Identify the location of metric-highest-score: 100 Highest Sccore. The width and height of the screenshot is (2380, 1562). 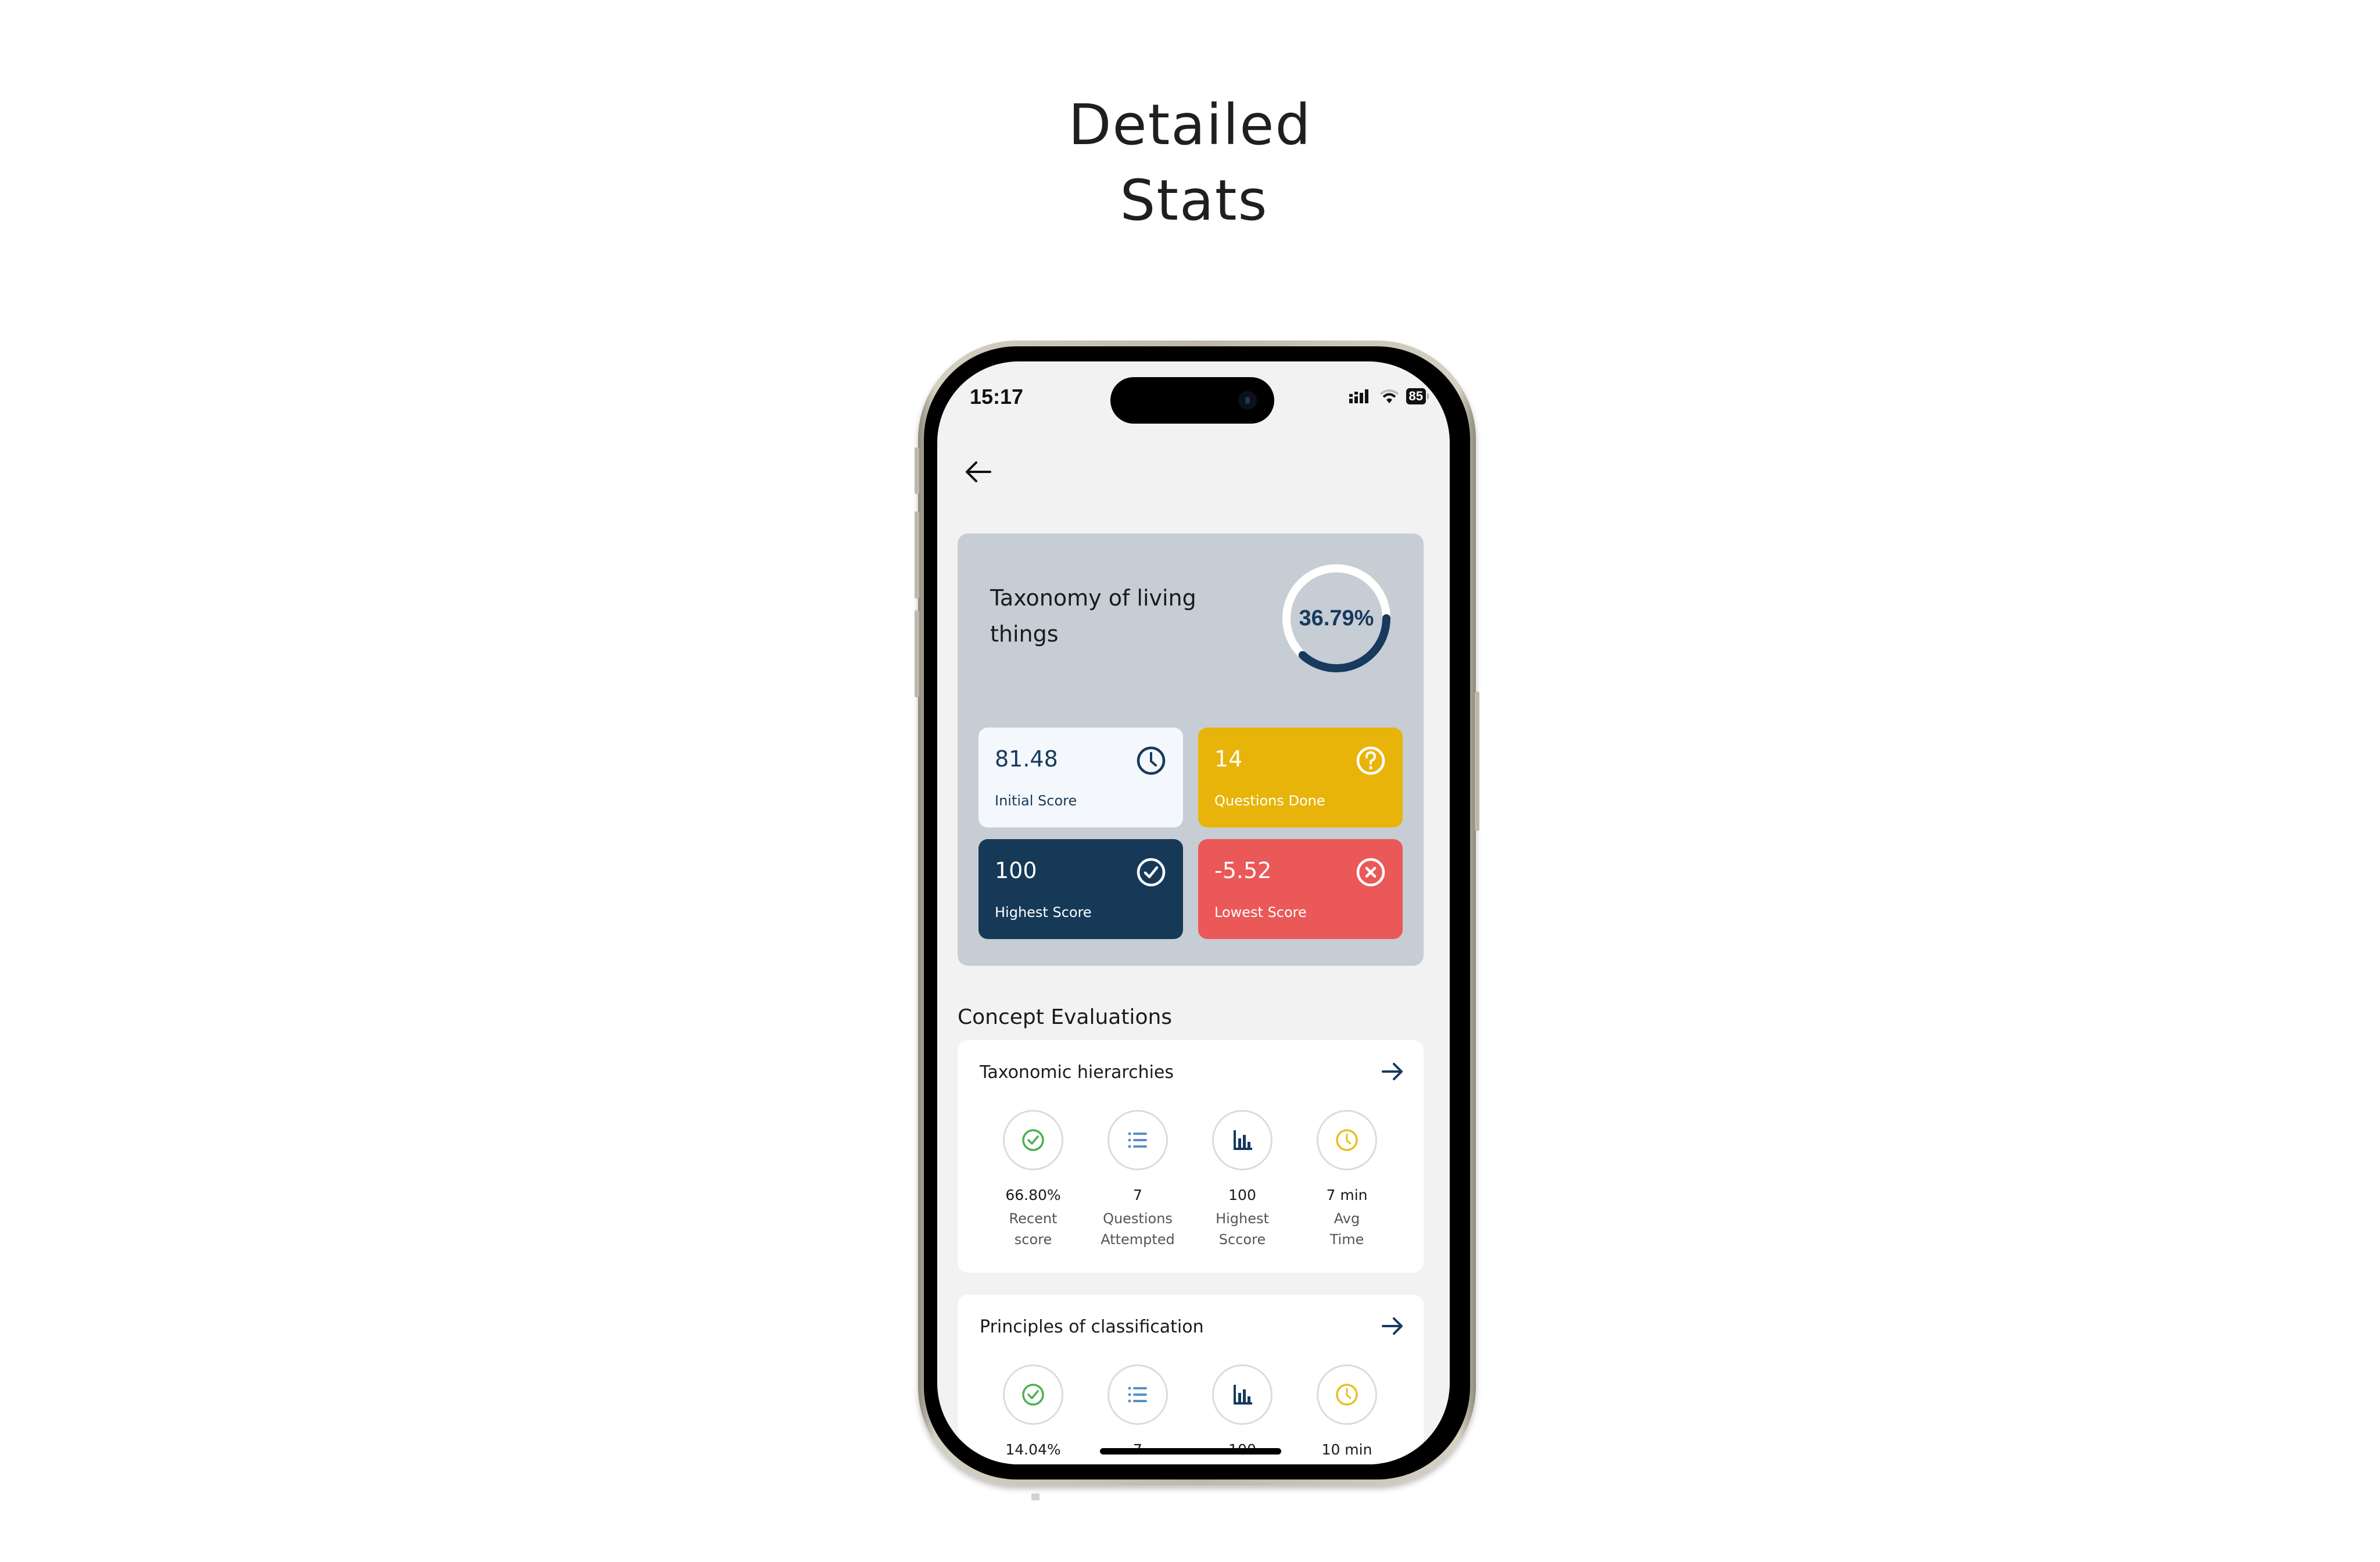
(1242, 1180).